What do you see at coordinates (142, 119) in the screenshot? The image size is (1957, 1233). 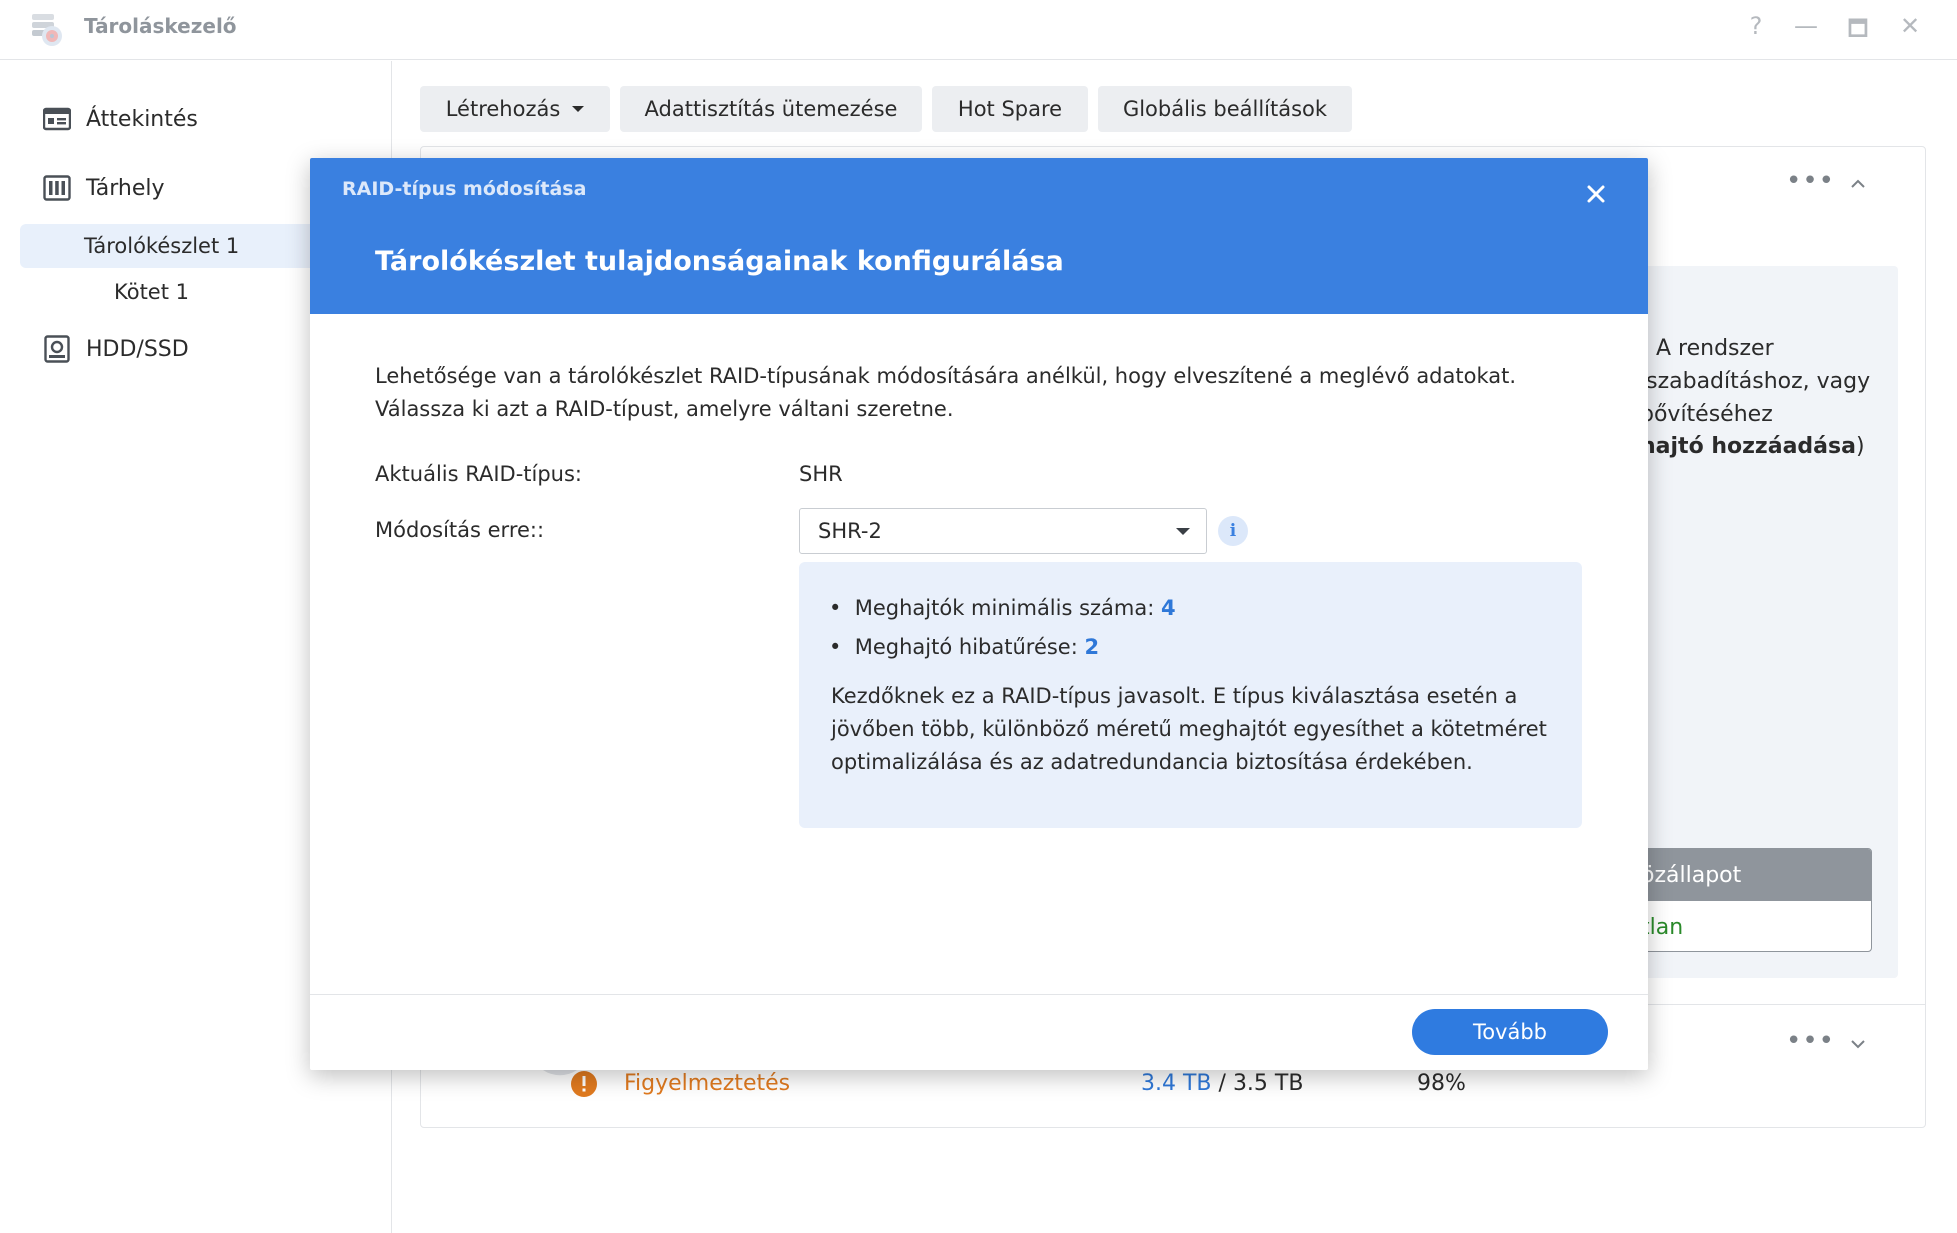 I see `sidebar-item-label: Áttekintés` at bounding box center [142, 119].